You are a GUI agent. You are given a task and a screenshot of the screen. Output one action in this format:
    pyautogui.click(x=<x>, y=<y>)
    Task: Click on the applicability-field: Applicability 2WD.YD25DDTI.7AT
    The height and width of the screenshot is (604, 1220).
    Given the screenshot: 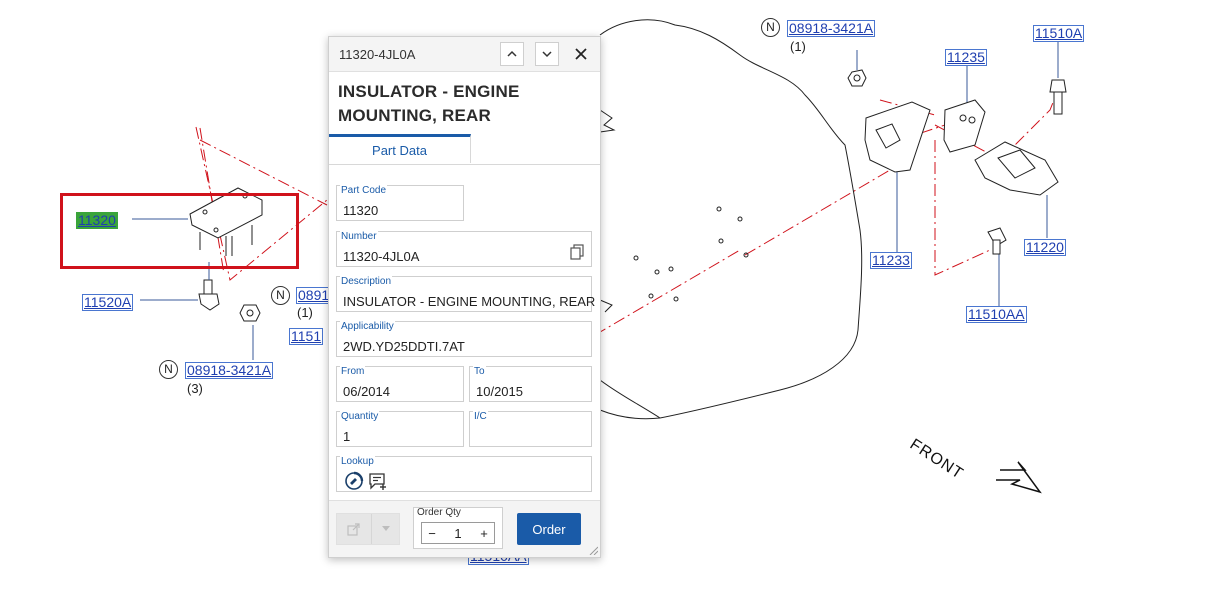 What is the action you would take?
    pyautogui.click(x=464, y=339)
    